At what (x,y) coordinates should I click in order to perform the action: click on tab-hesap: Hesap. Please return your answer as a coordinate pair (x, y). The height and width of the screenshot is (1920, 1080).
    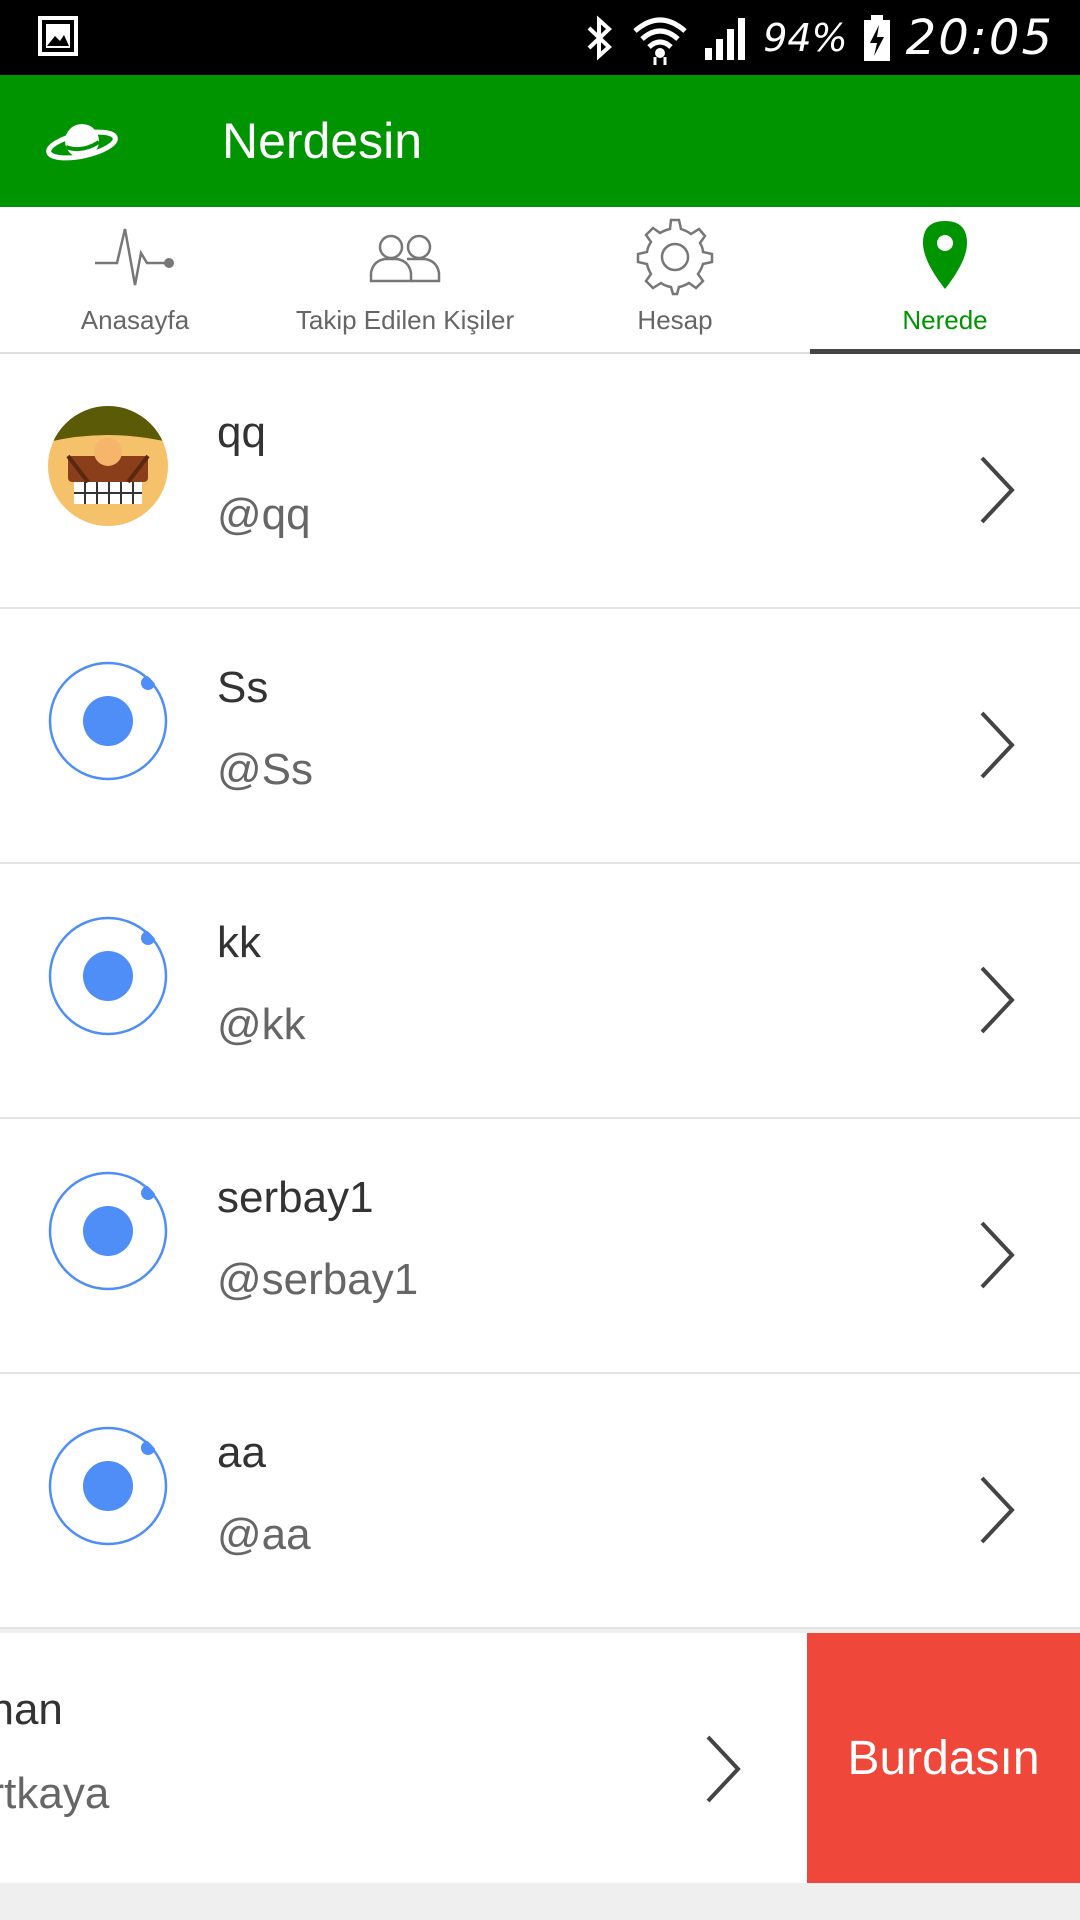
    Looking at the image, I should click on (675, 279).